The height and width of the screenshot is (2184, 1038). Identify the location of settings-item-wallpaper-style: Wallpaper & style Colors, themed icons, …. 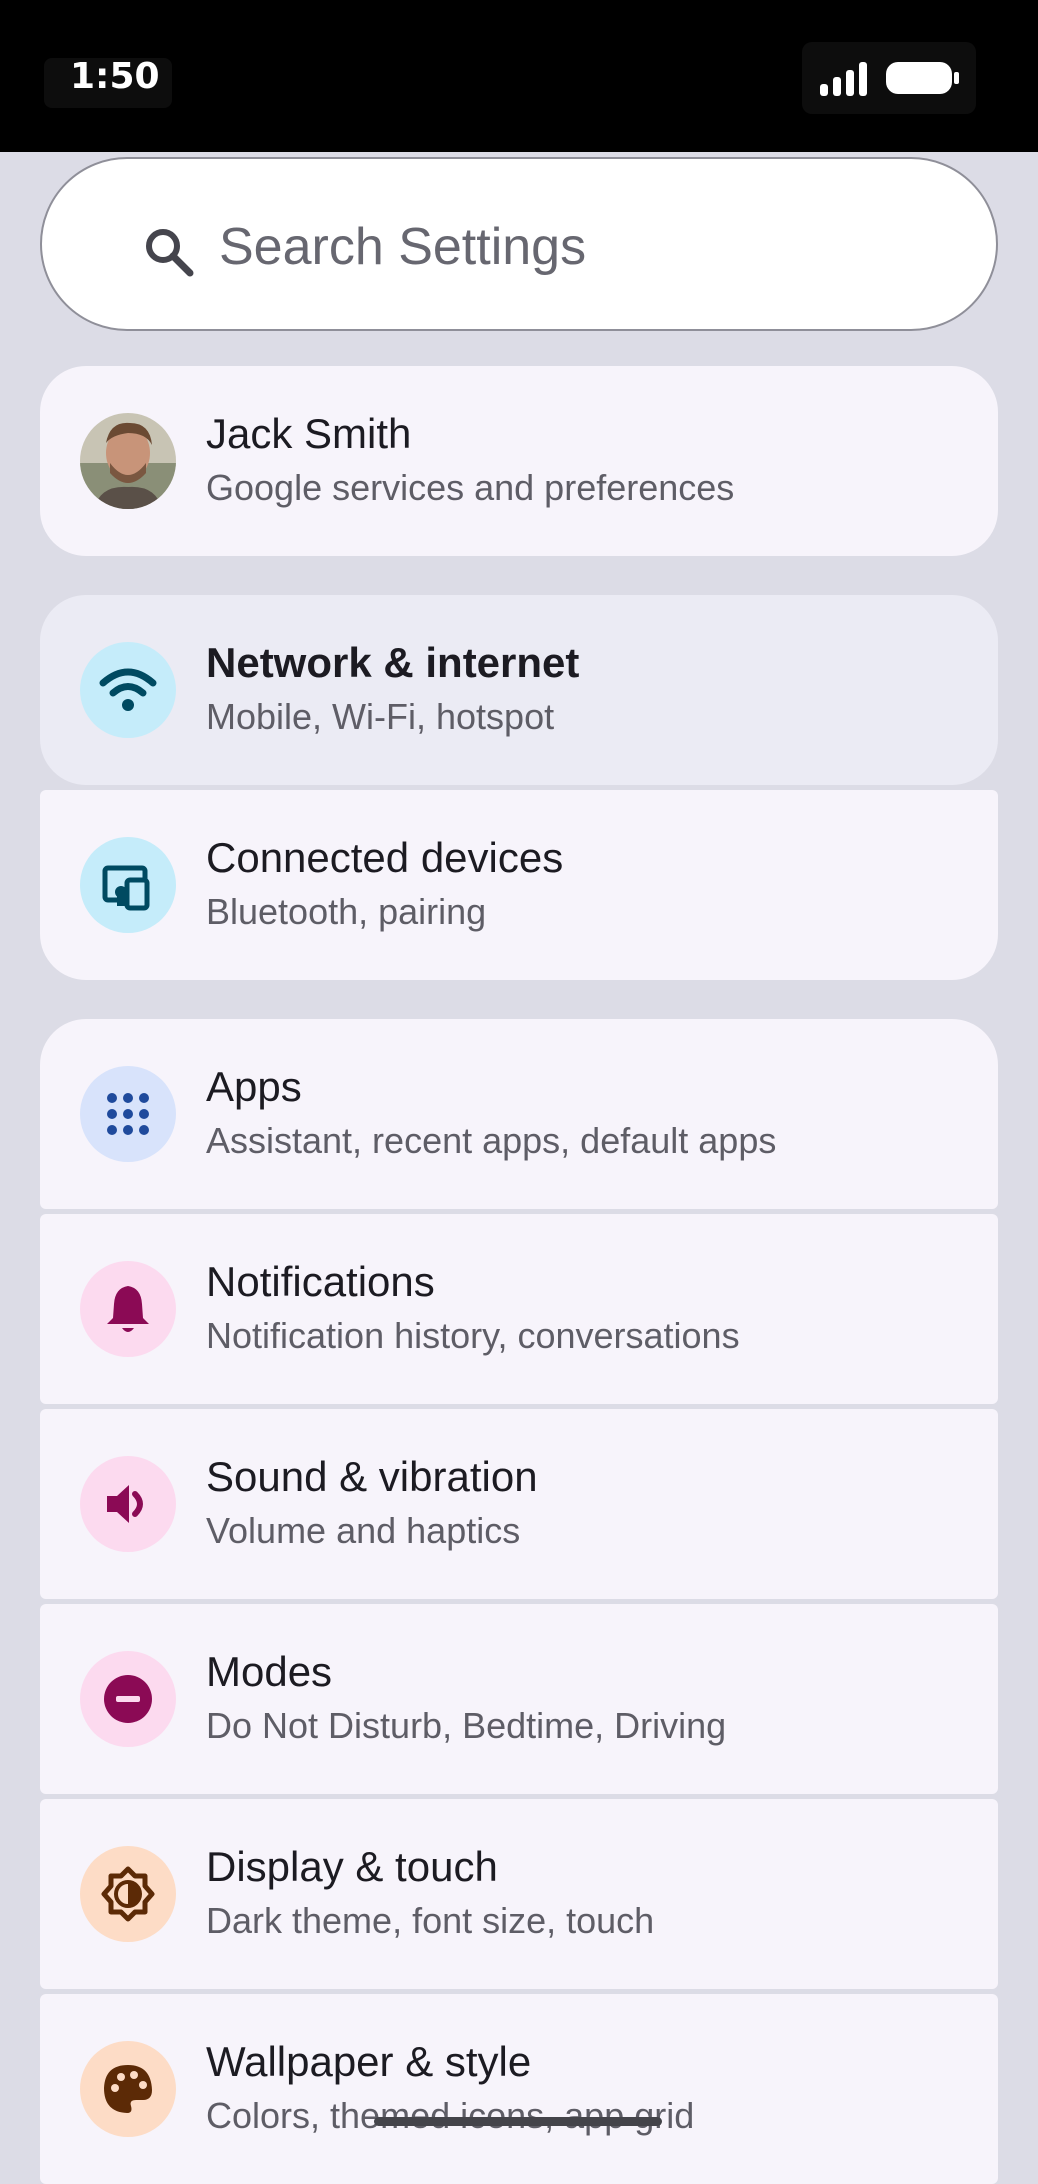
(519, 2089).